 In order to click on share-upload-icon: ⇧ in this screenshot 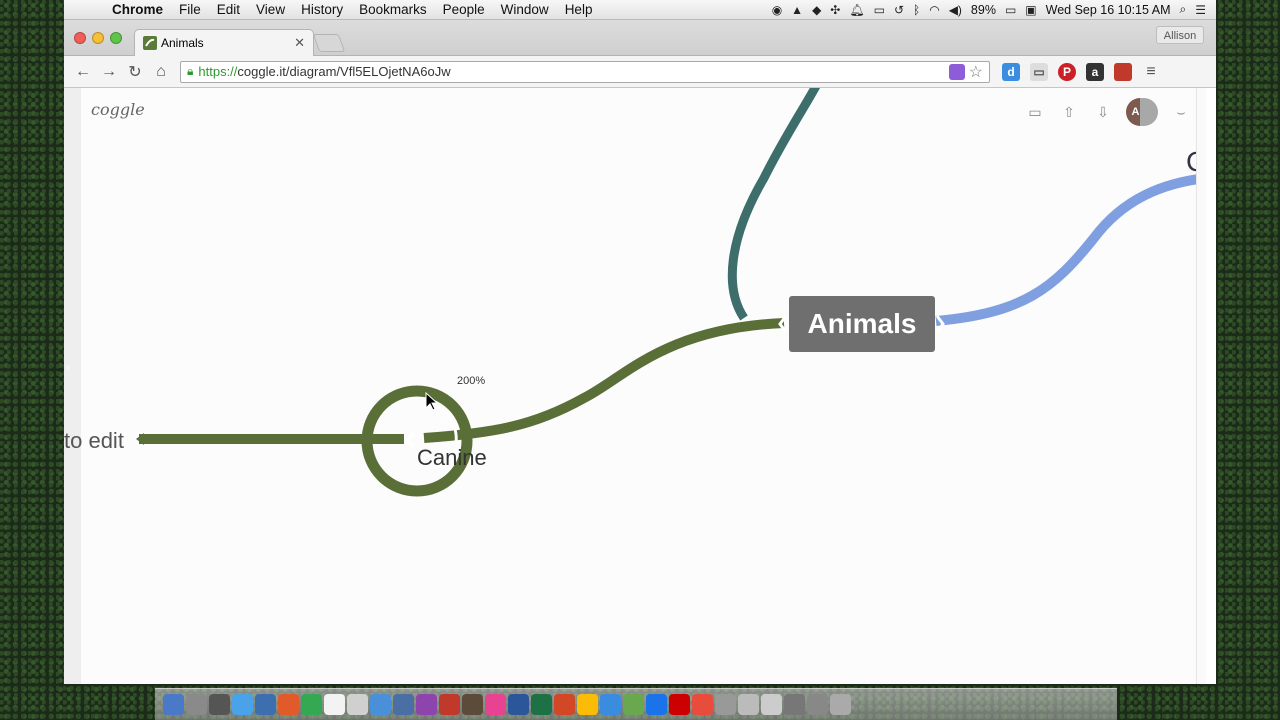, I will do `click(1069, 112)`.